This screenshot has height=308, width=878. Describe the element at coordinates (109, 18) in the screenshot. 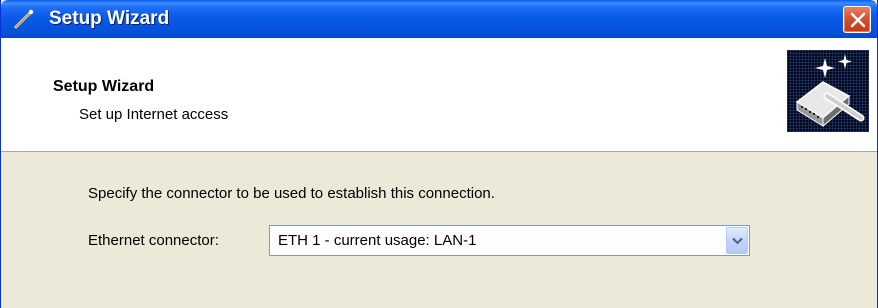

I see `window-title: Setup Wizard` at that location.